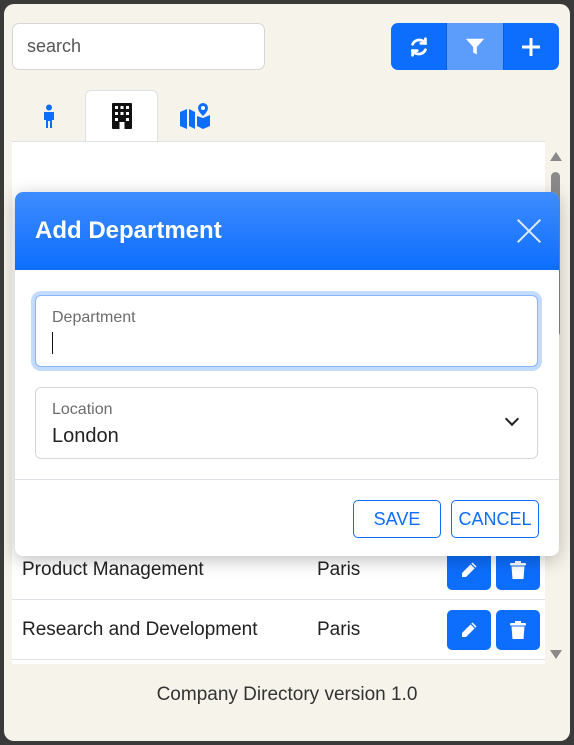 The width and height of the screenshot is (574, 745). I want to click on filter-icon, so click(475, 46).